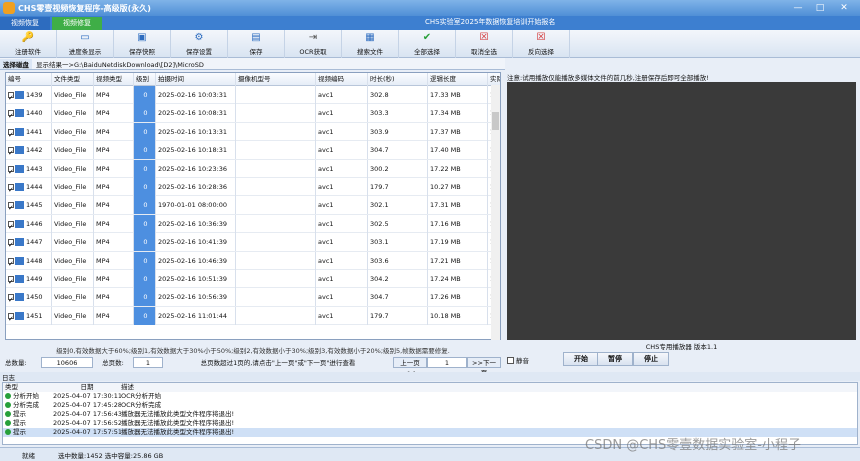 This screenshot has height=461, width=860. What do you see at coordinates (73, 79) in the screenshot?
I see `col-header: 文件类型` at bounding box center [73, 79].